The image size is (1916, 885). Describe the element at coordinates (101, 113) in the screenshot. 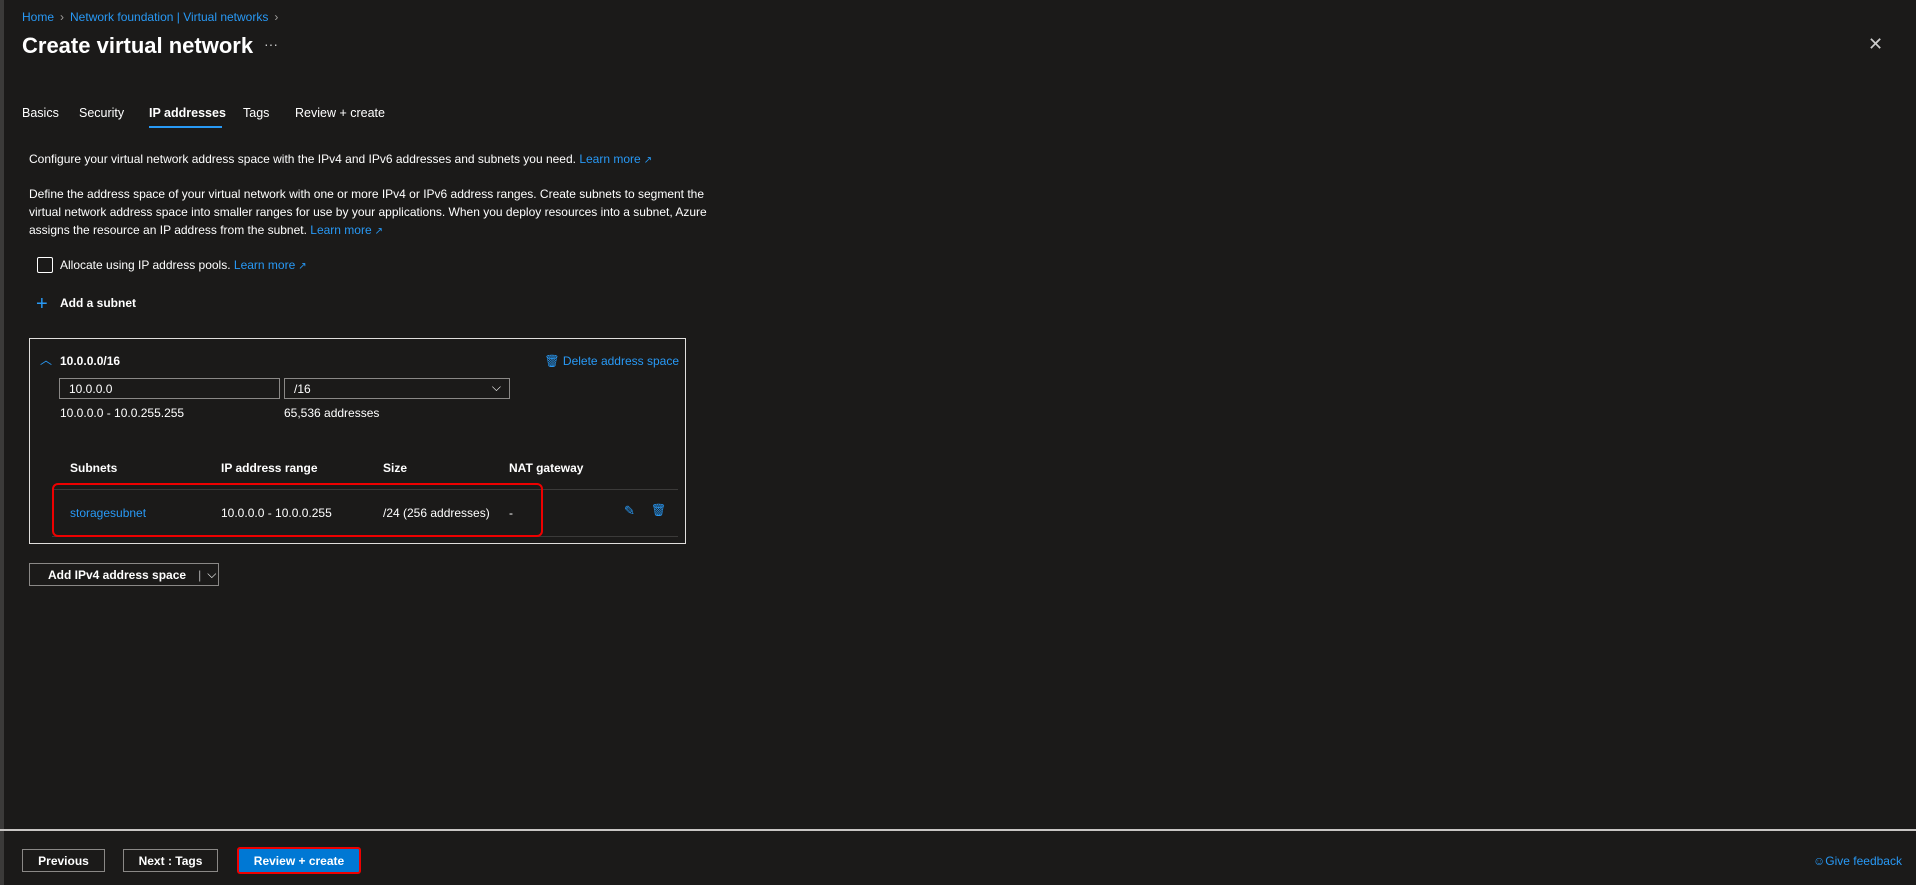

I see `tab-security: Security` at that location.